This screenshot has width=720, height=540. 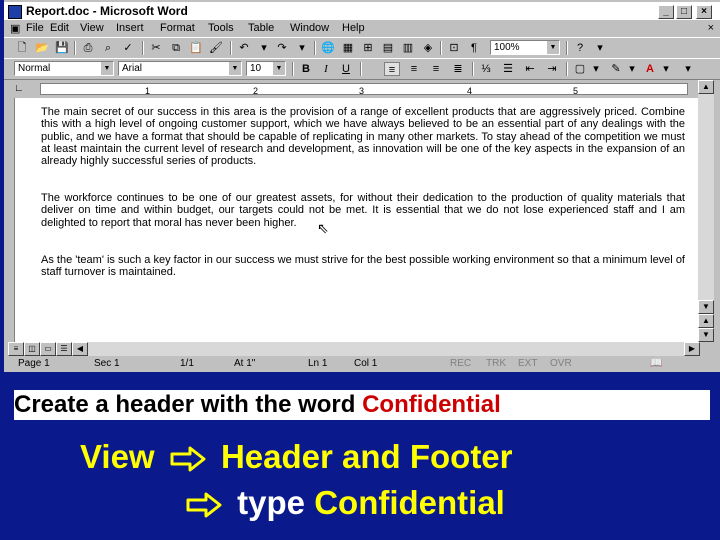 I want to click on font-color-icon: A, so click(x=650, y=69).